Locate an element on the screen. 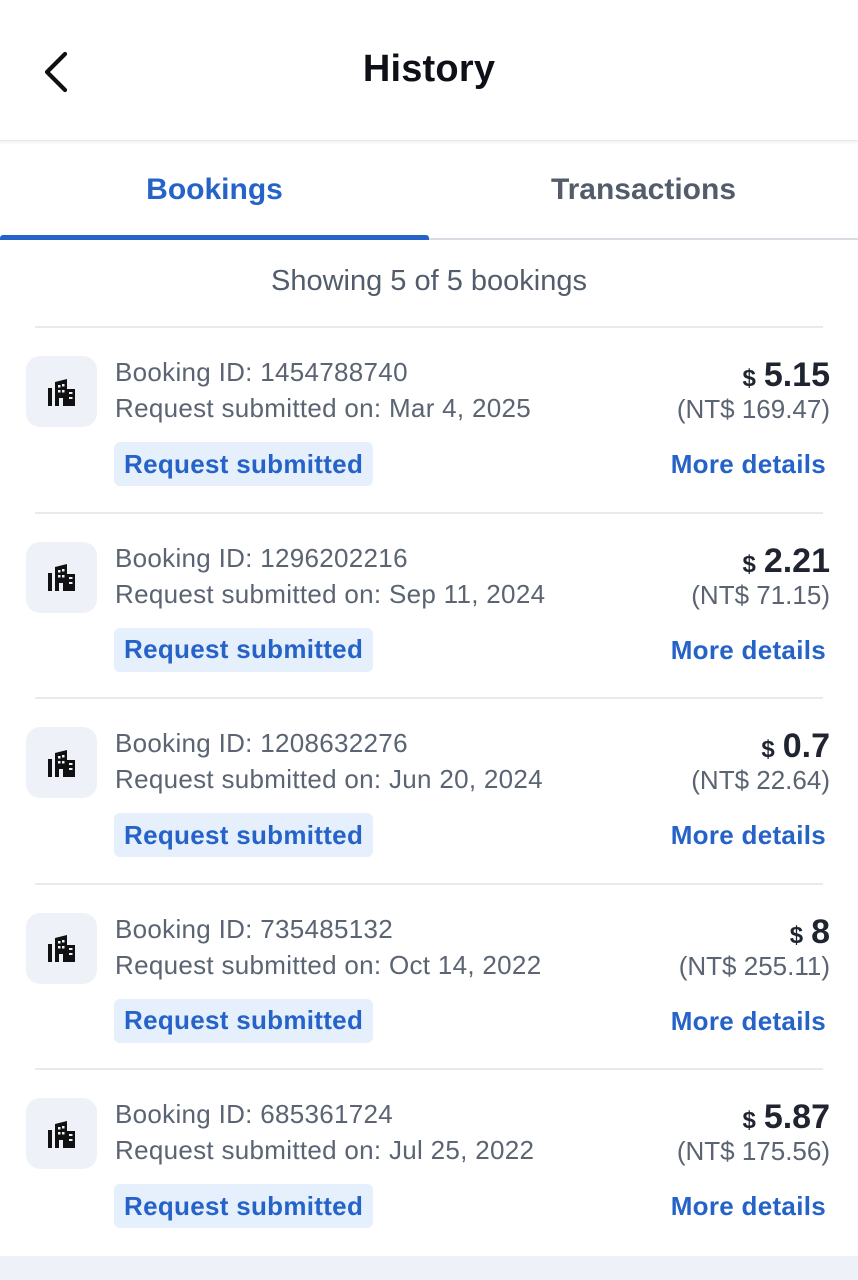 Image resolution: width=858 pixels, height=1280 pixels. tab-bookings-label: Bookings is located at coordinates (214, 189).